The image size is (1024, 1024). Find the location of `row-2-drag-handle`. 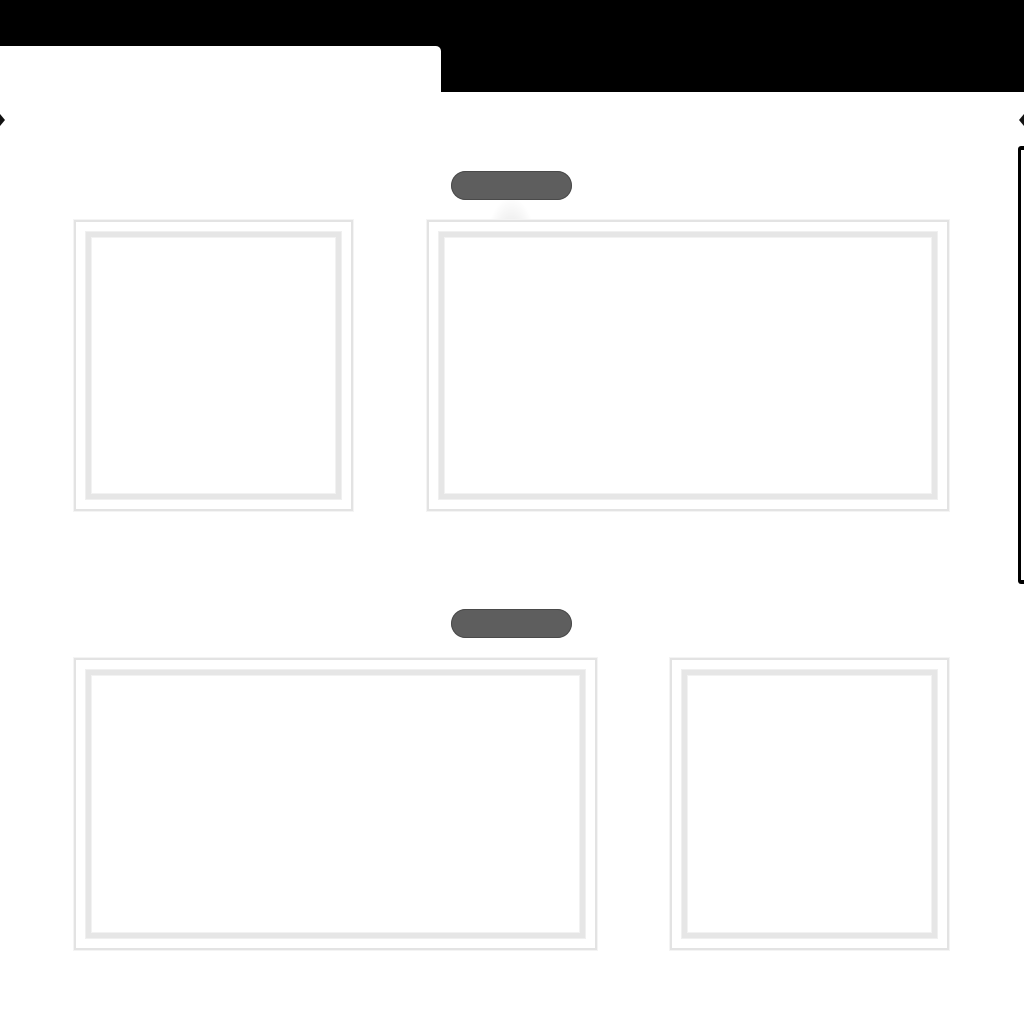

row-2-drag-handle is located at coordinates (511, 623).